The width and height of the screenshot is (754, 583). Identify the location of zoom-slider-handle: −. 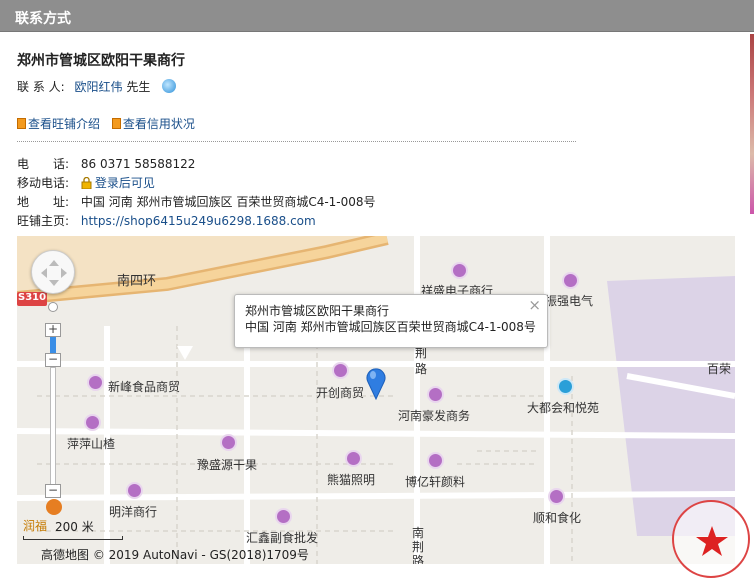
(53, 360).